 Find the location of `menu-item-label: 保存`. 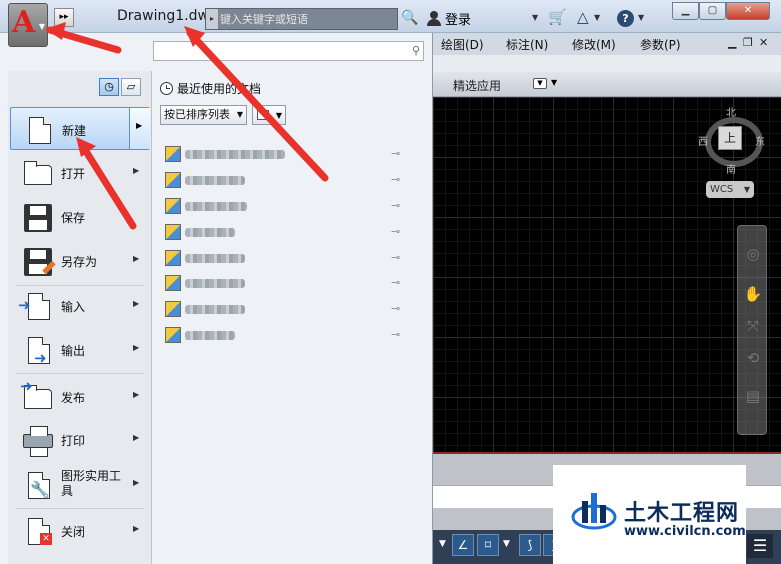

menu-item-label: 保存 is located at coordinates (73, 218).